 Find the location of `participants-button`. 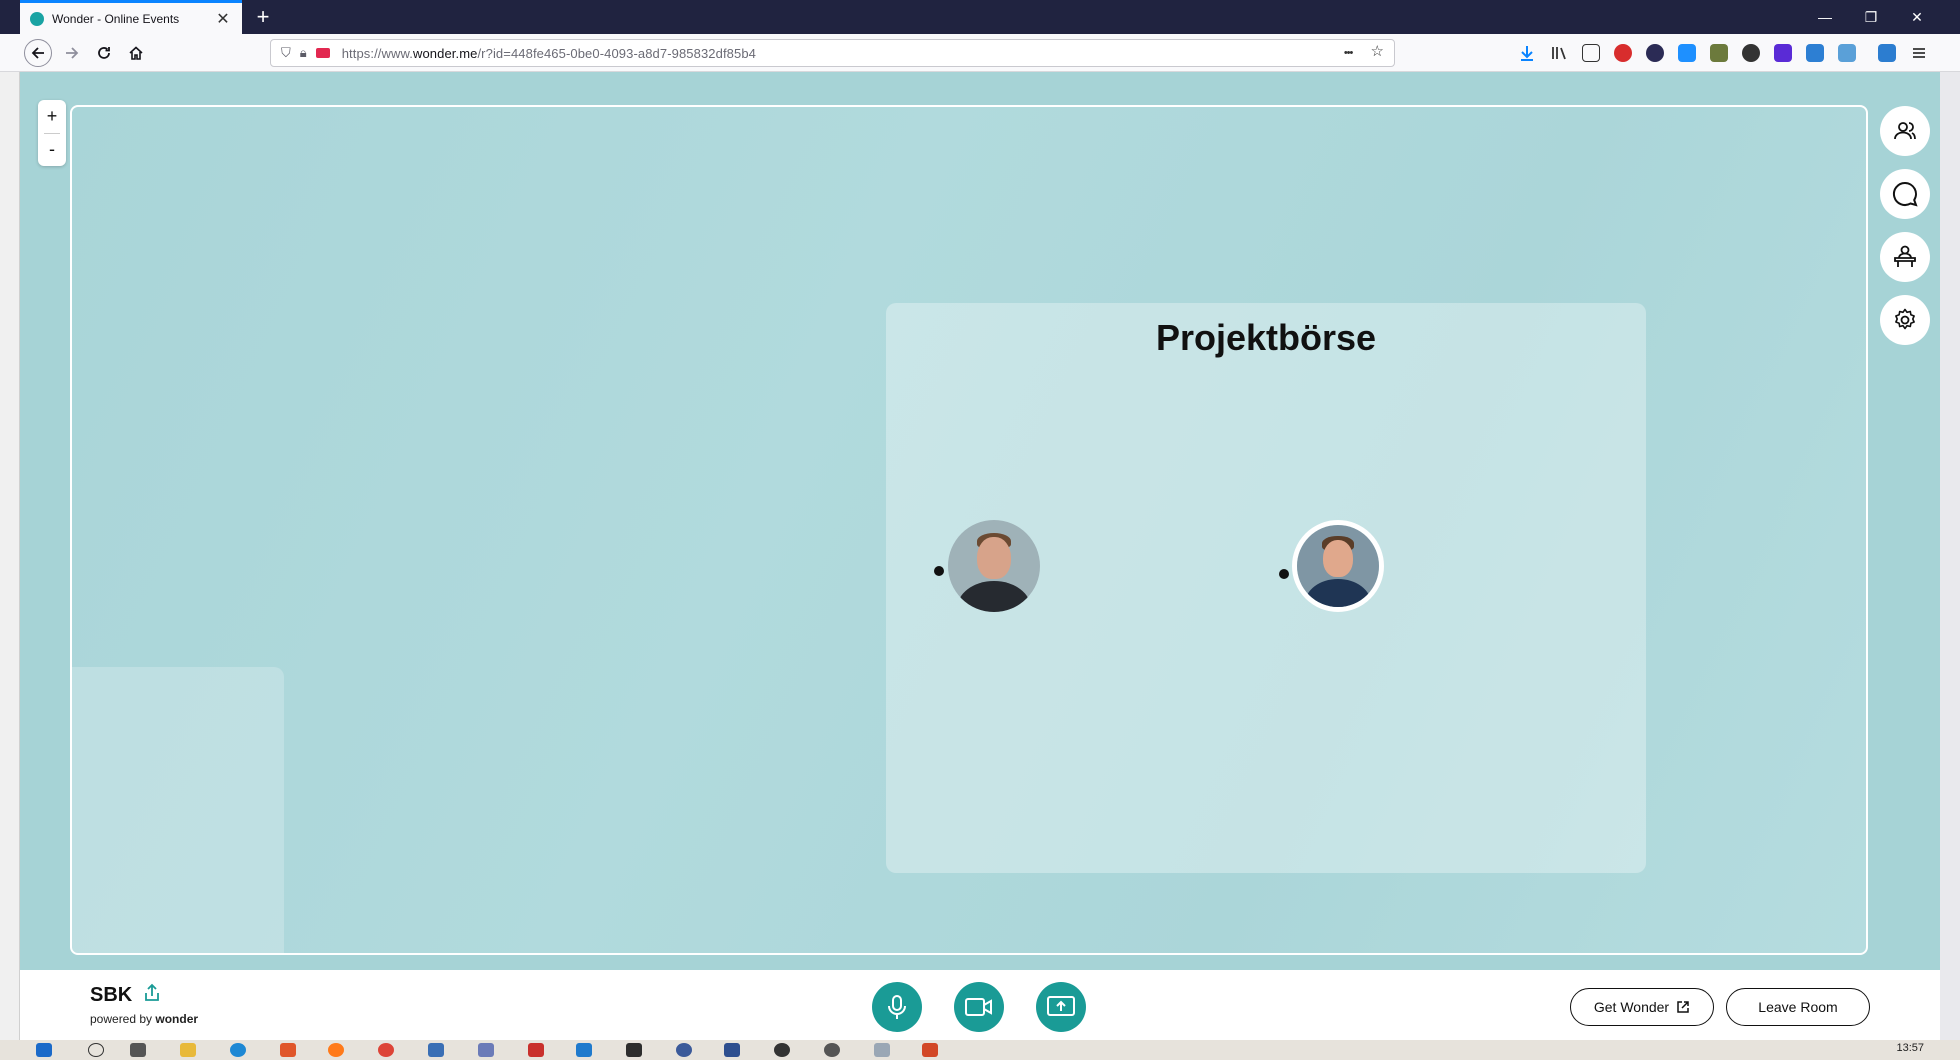

participants-button is located at coordinates (1905, 131).